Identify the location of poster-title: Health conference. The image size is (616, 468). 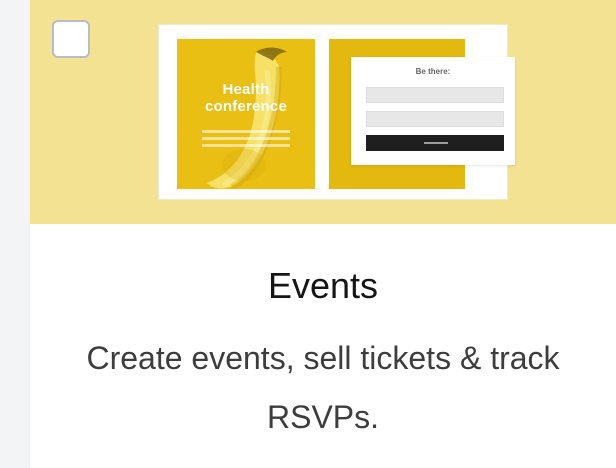
(246, 98).